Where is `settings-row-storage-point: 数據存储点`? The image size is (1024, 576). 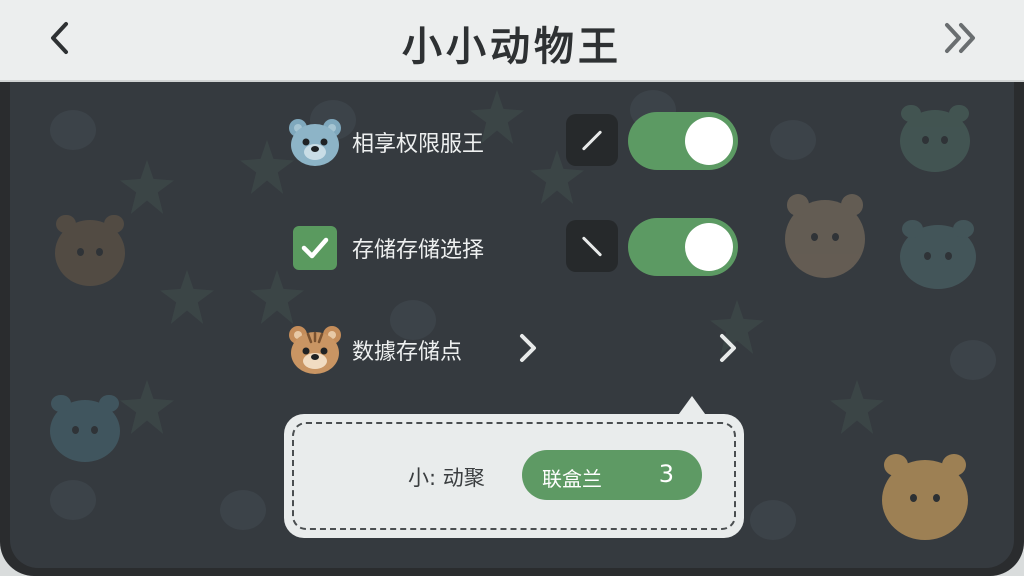
settings-row-storage-point: 数據存储点 is located at coordinates (516, 350).